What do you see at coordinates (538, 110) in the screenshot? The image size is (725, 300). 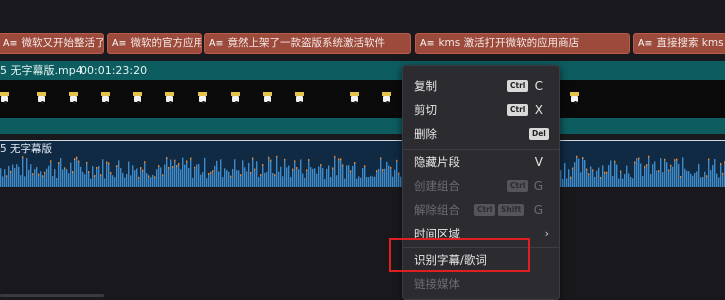 I see `shortcut-key: X` at bounding box center [538, 110].